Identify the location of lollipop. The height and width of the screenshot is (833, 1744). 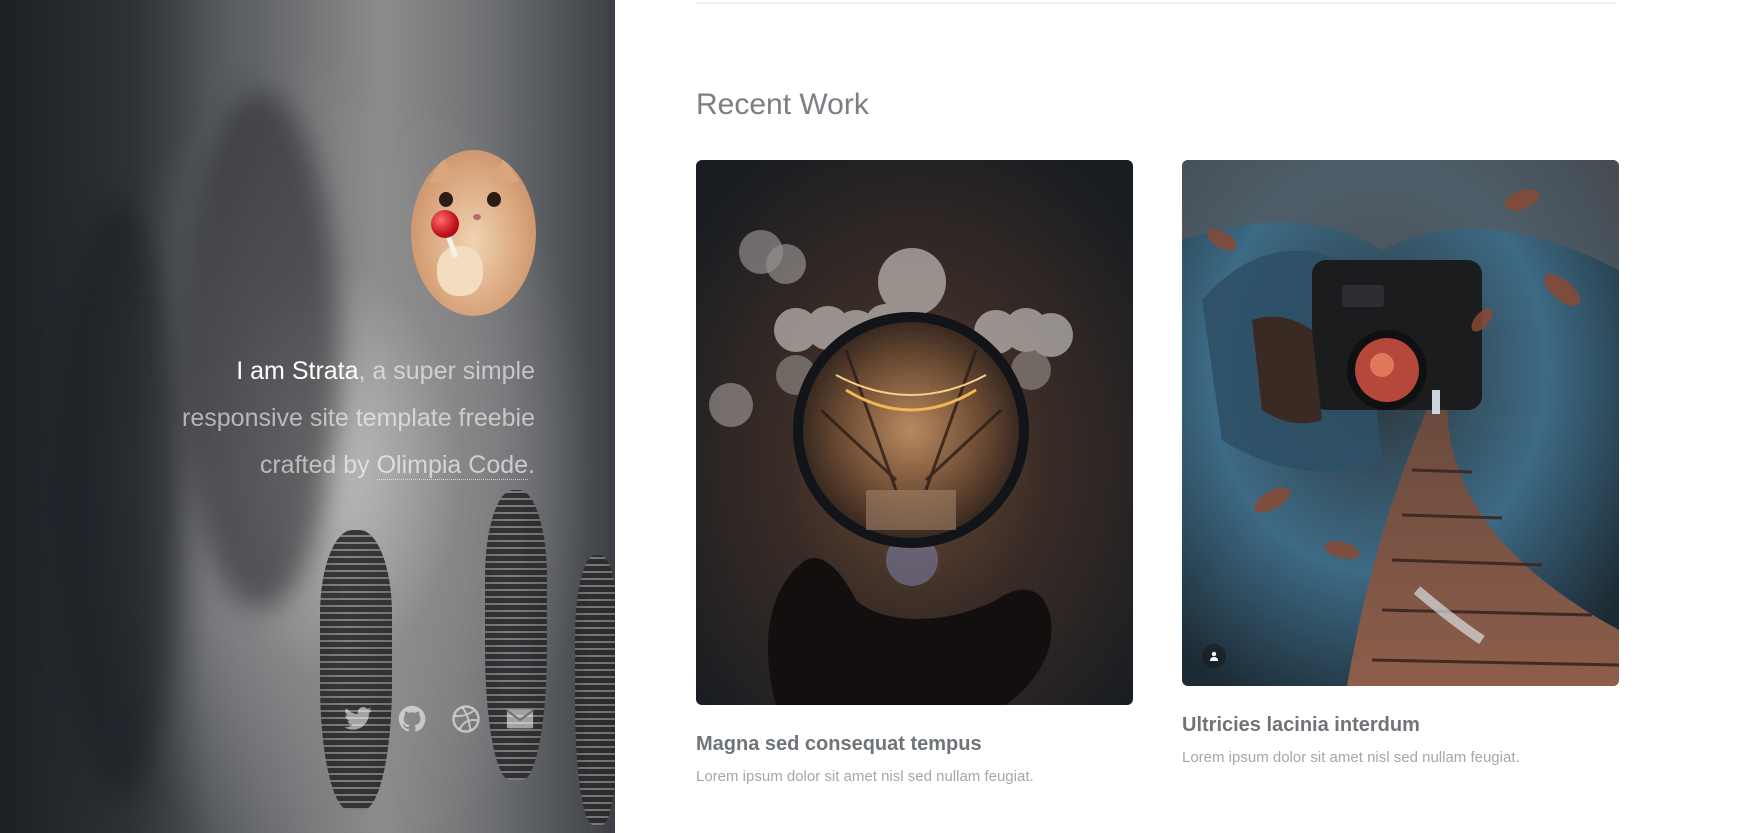
(445, 224).